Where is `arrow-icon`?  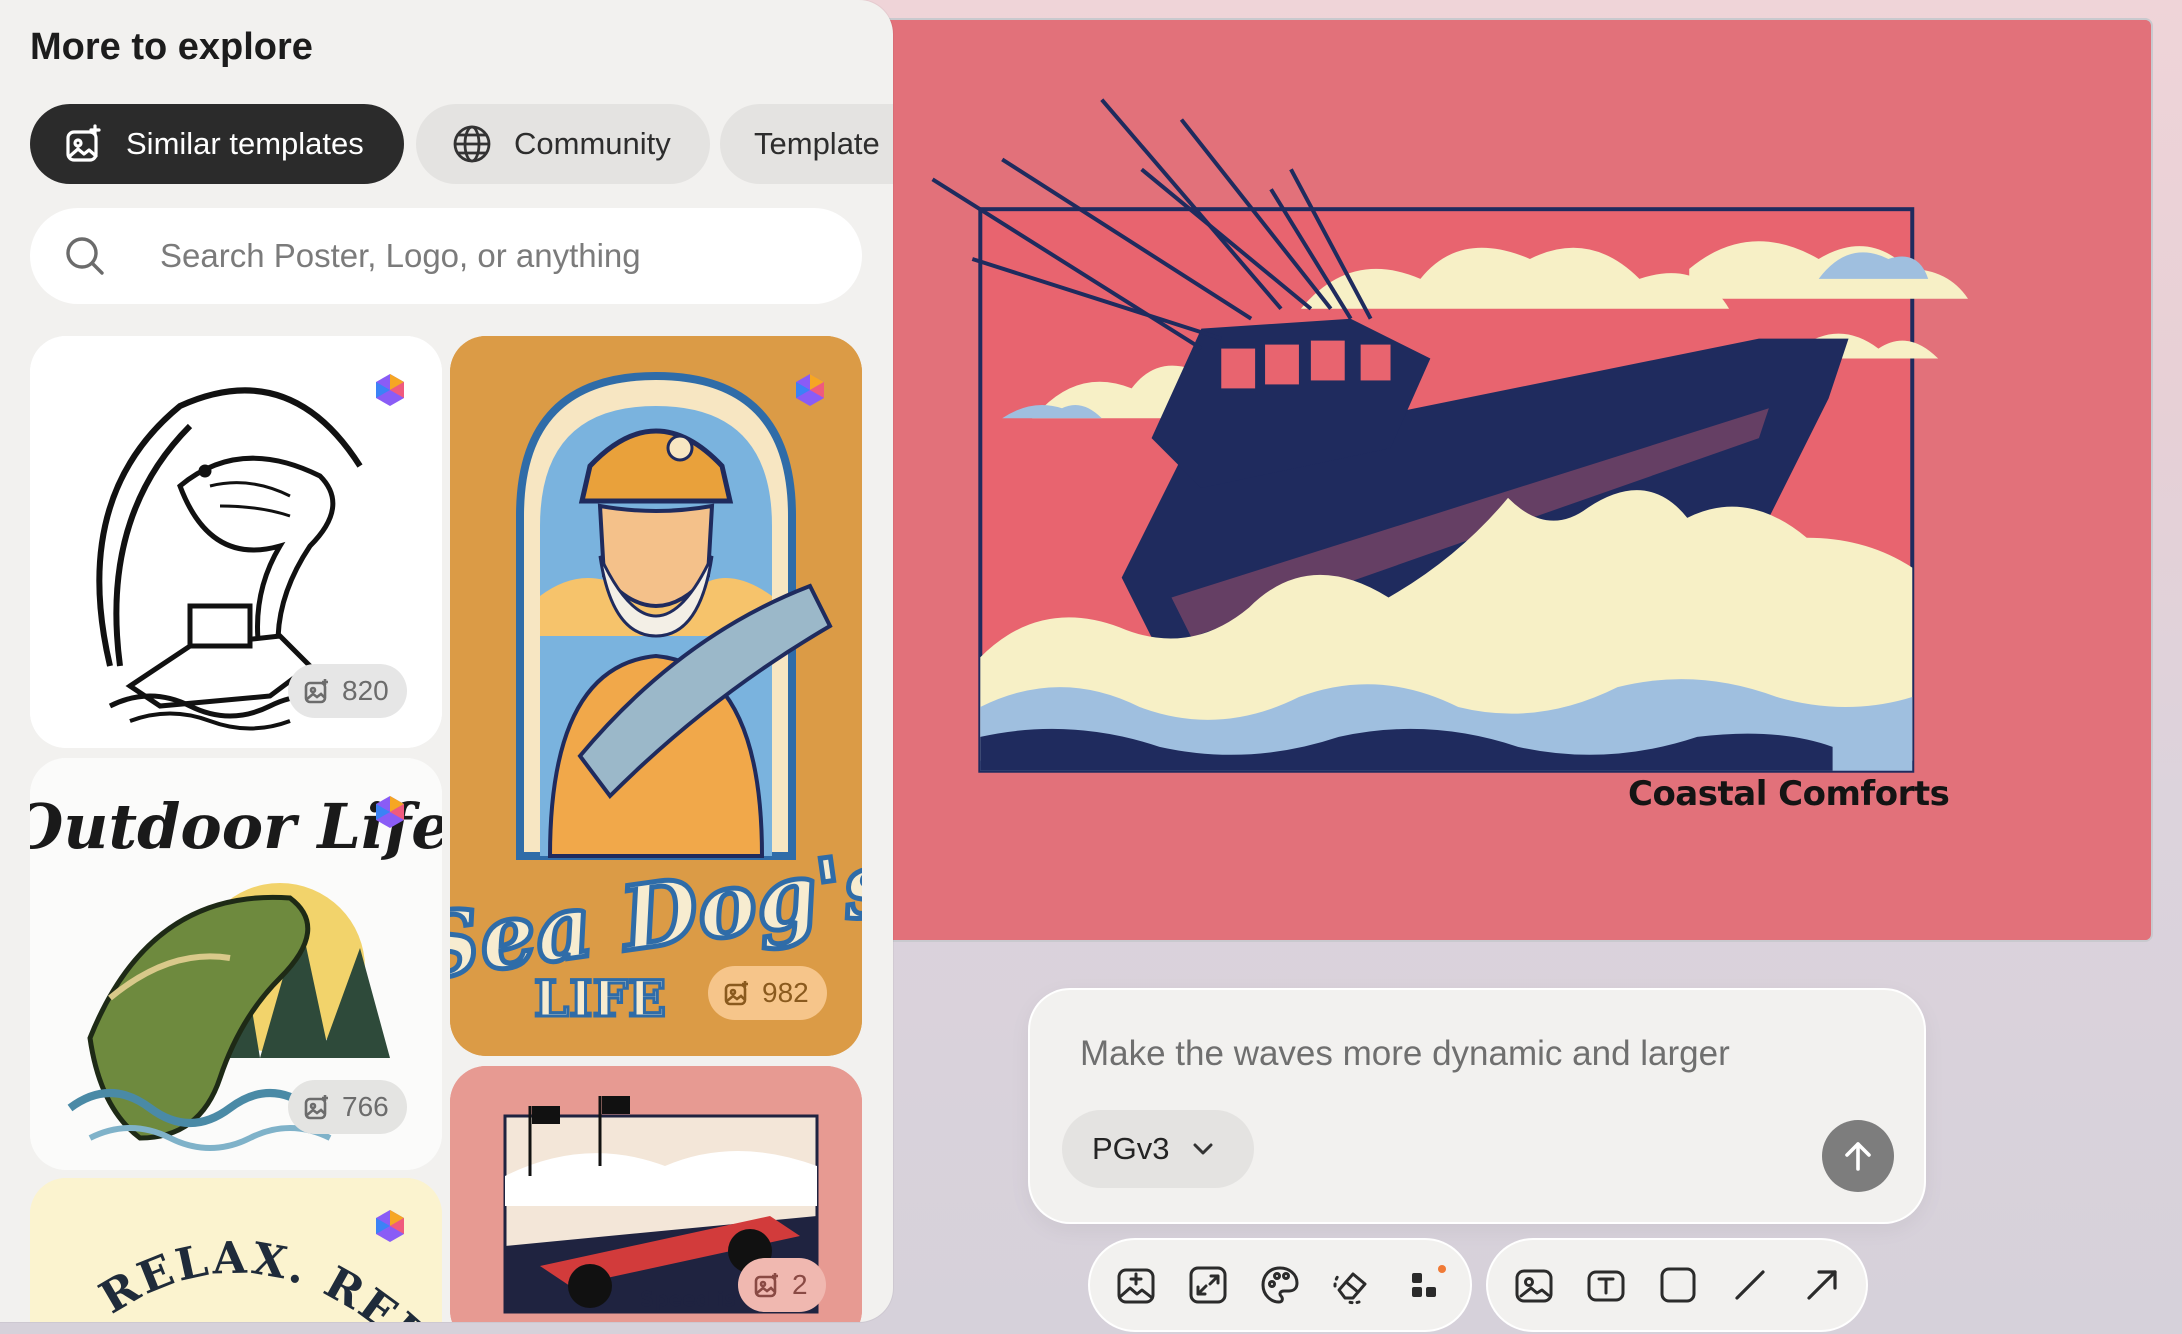
arrow-icon is located at coordinates (1822, 1285).